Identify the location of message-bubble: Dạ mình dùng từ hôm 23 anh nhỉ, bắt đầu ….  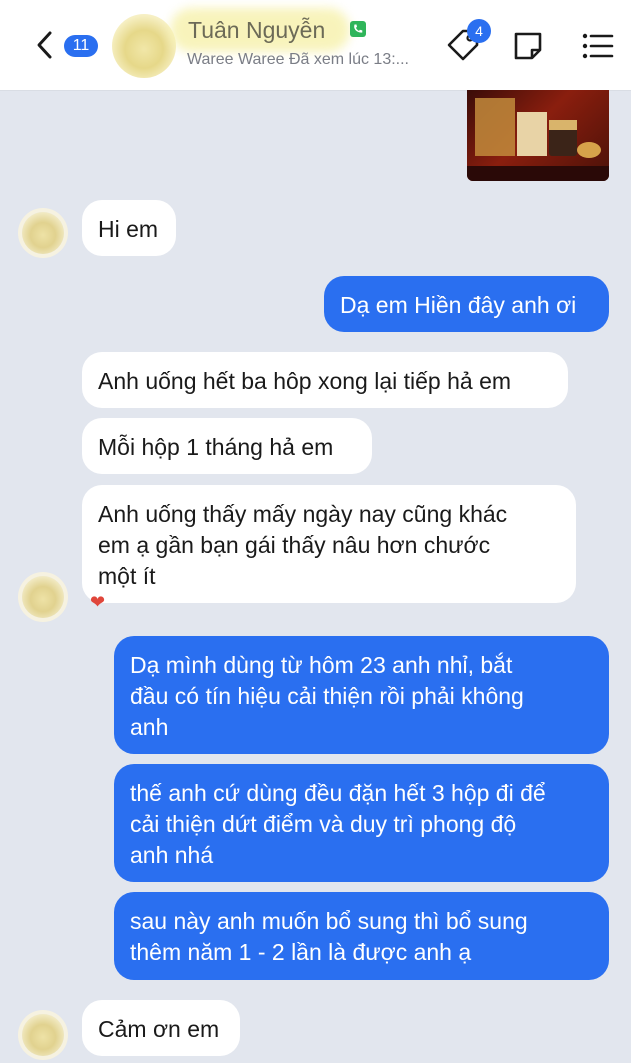
(361, 695).